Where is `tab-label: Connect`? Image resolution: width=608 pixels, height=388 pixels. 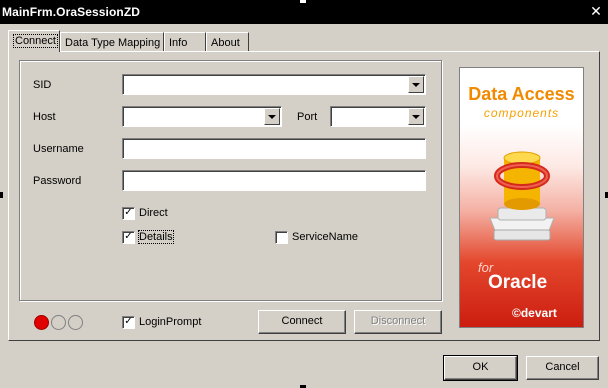 tab-label: Connect is located at coordinates (35, 41).